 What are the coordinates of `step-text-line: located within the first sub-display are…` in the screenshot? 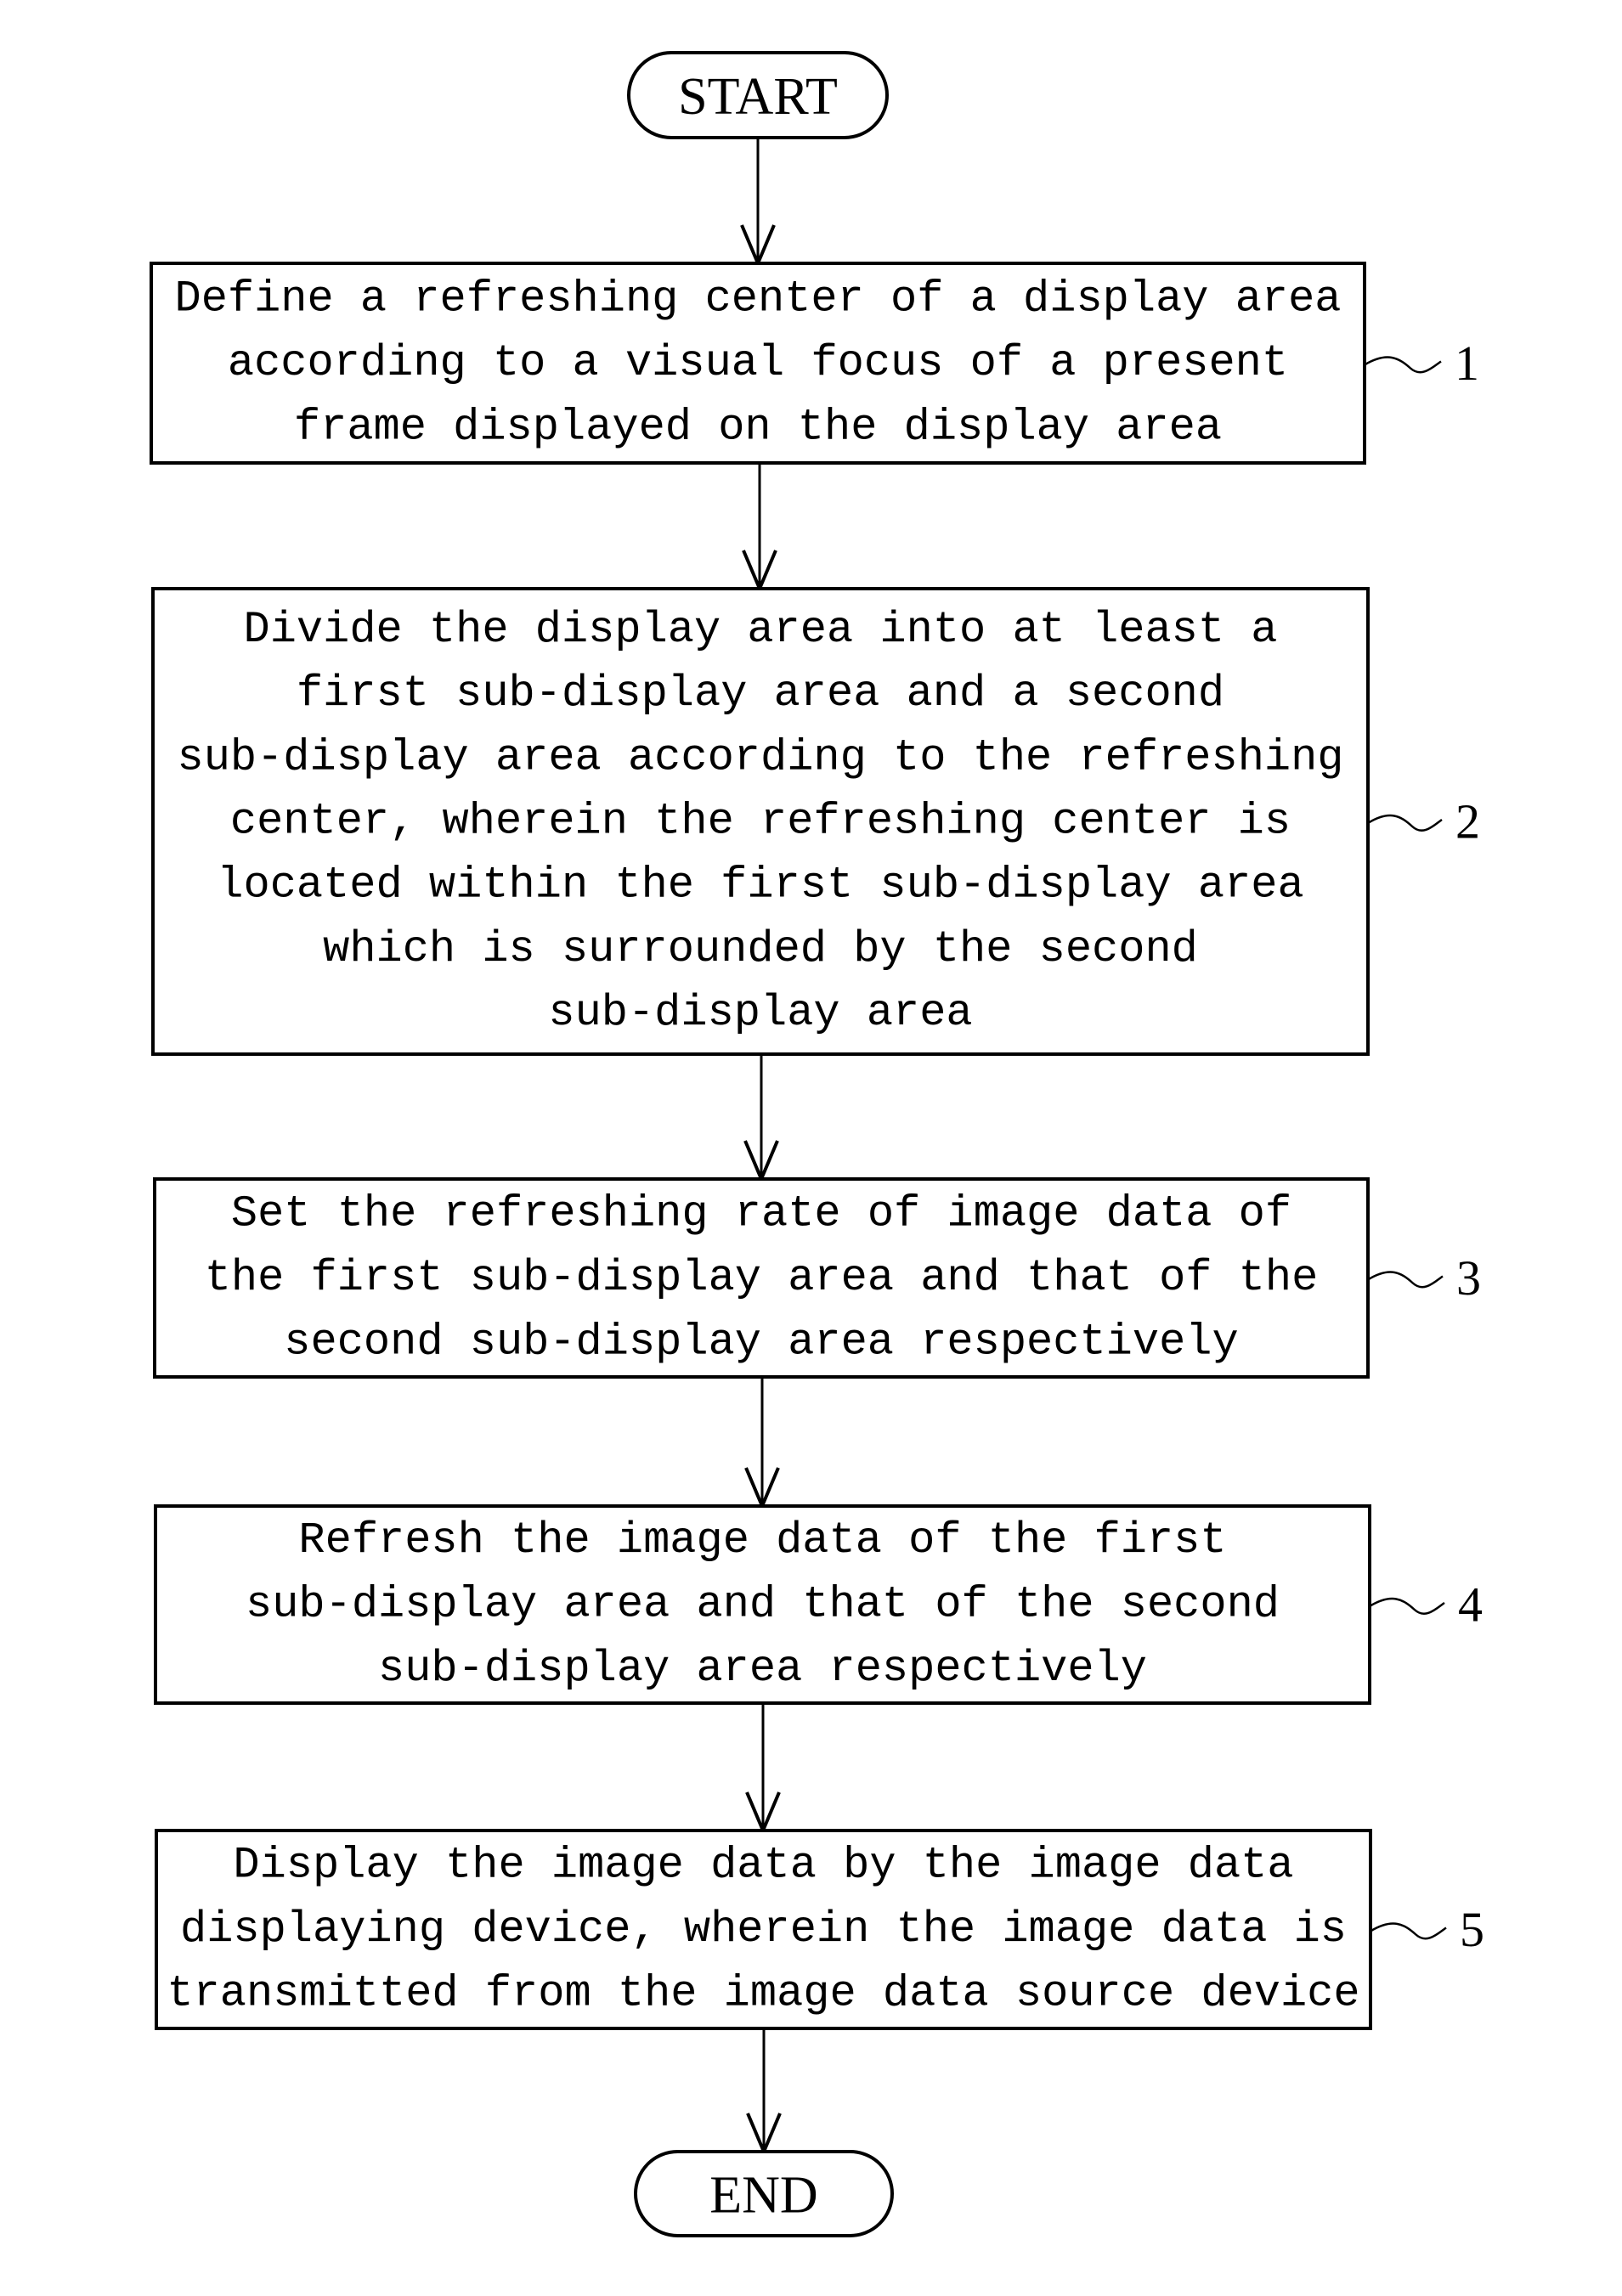 It's located at (760, 885).